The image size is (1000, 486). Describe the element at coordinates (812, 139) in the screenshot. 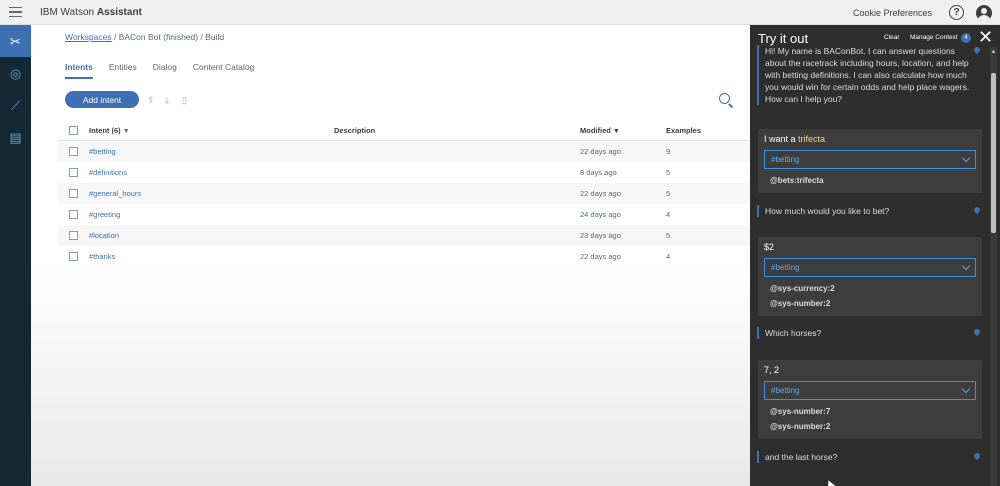

I see `entity-highlight: trifecta` at that location.